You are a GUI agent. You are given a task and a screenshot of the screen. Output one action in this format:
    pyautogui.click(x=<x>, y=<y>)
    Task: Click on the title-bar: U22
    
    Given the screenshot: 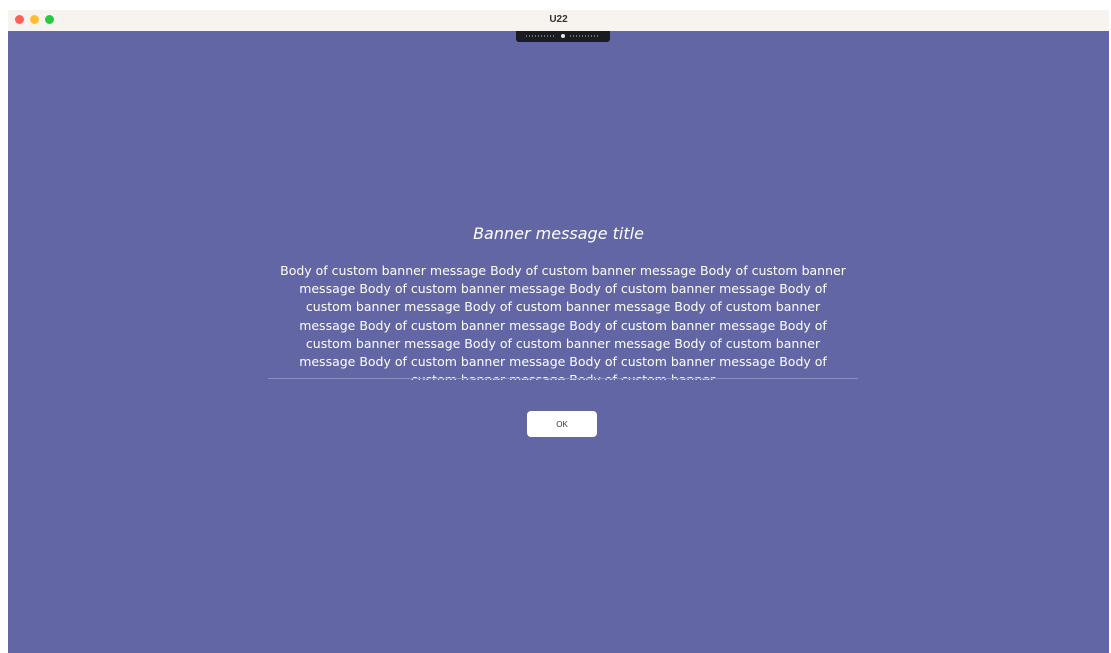 What is the action you would take?
    pyautogui.click(x=558, y=21)
    